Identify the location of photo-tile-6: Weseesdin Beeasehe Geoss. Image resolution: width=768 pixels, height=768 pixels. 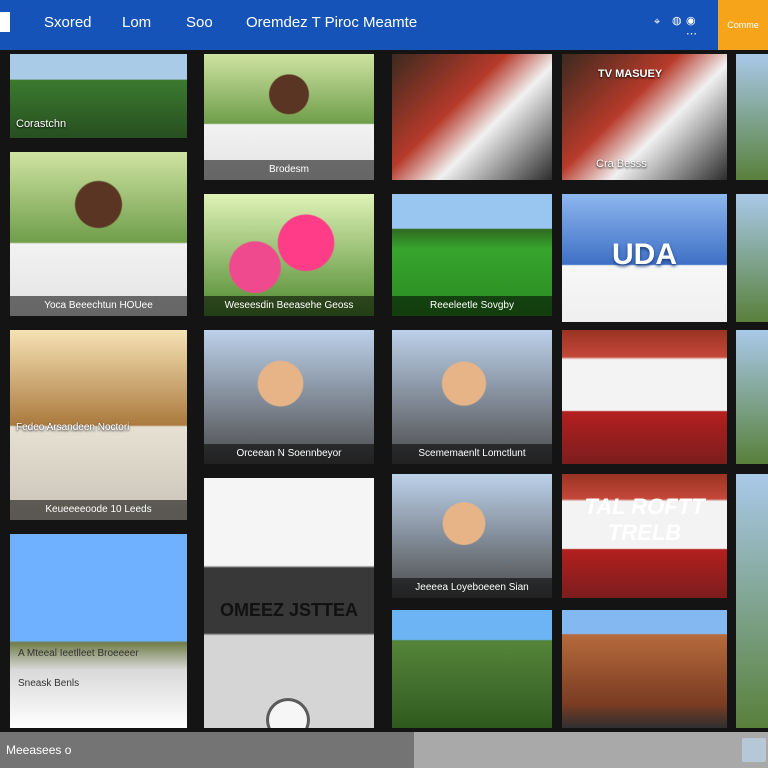
(289, 255).